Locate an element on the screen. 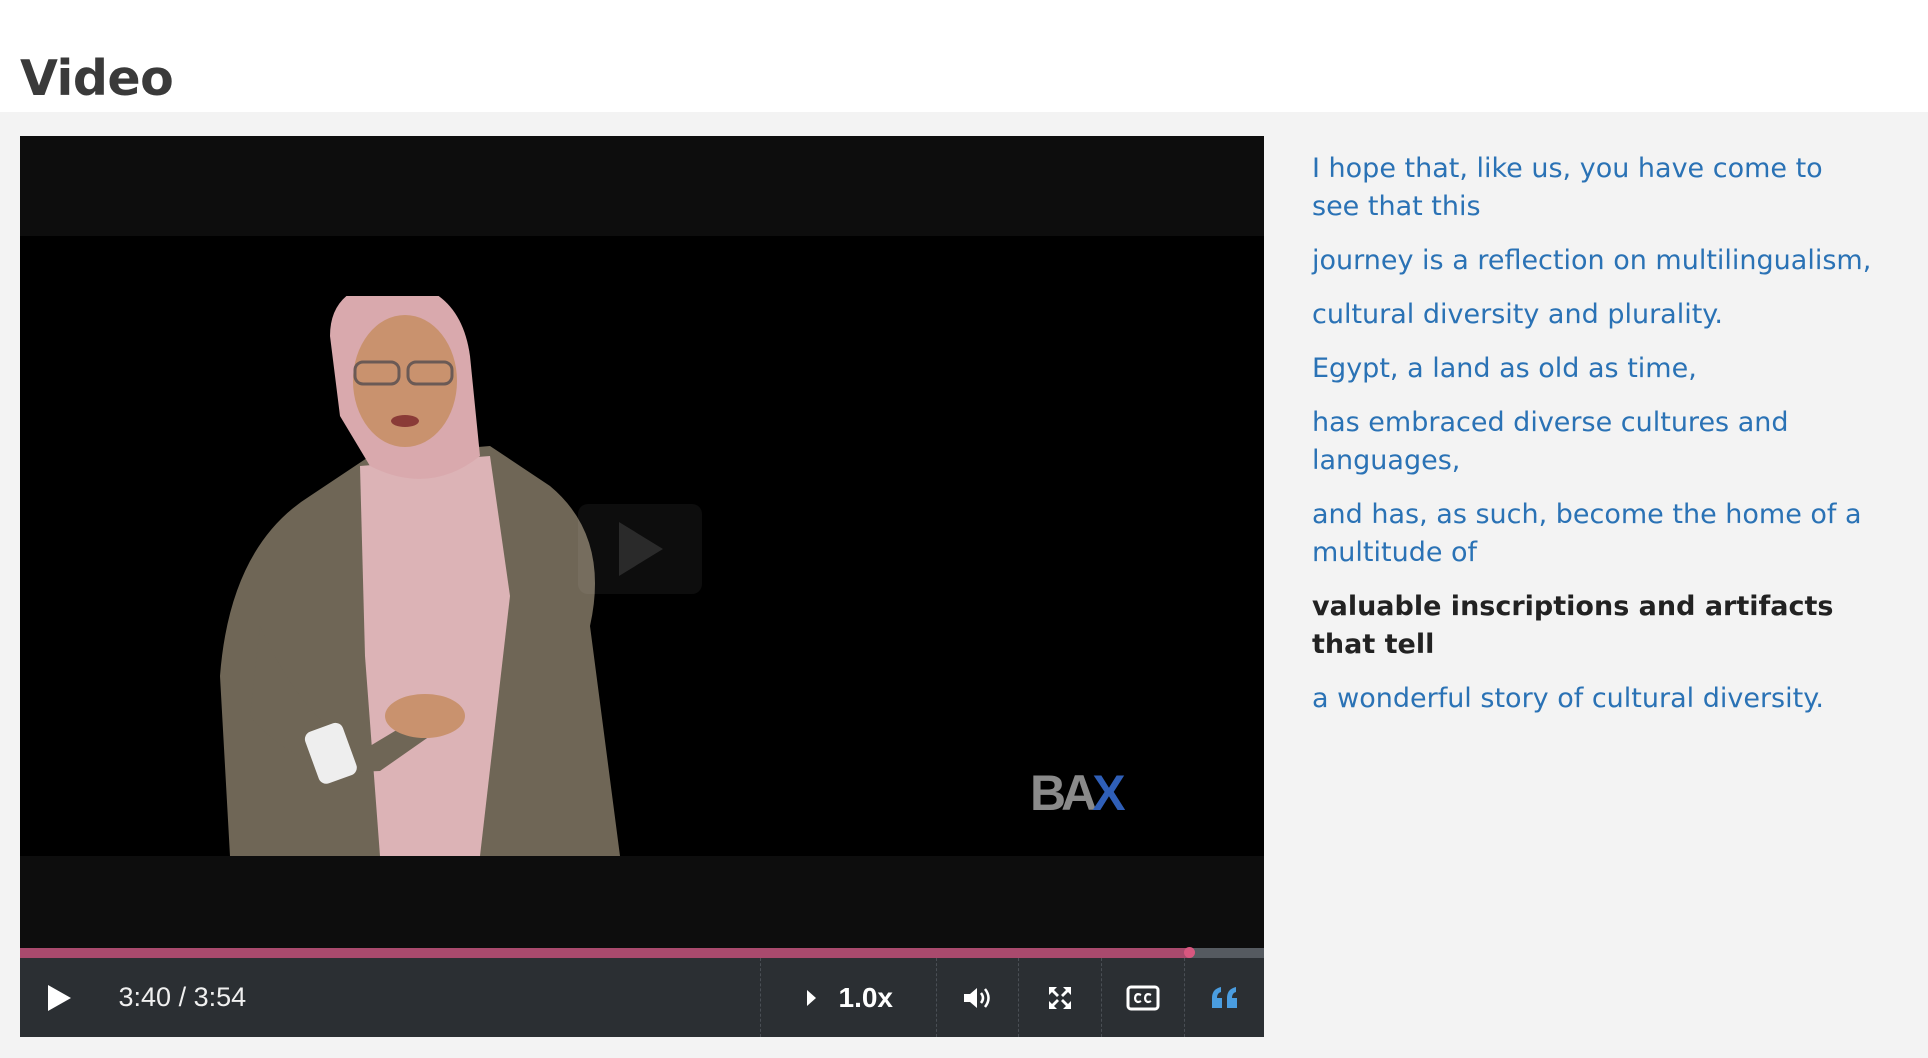  bax-logo-letters: BA is located at coordinates (1063, 793).